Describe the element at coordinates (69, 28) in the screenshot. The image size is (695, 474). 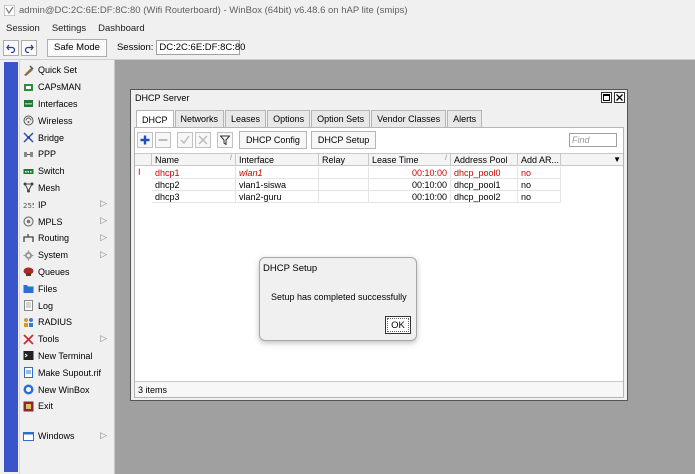
I see `menu-settings: Settings` at that location.